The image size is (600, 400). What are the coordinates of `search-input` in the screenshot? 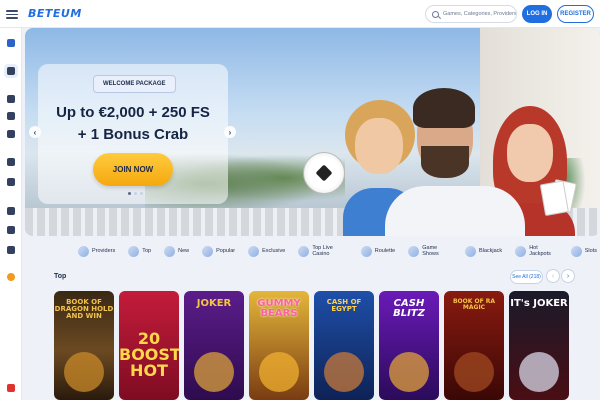 It's located at (479, 14).